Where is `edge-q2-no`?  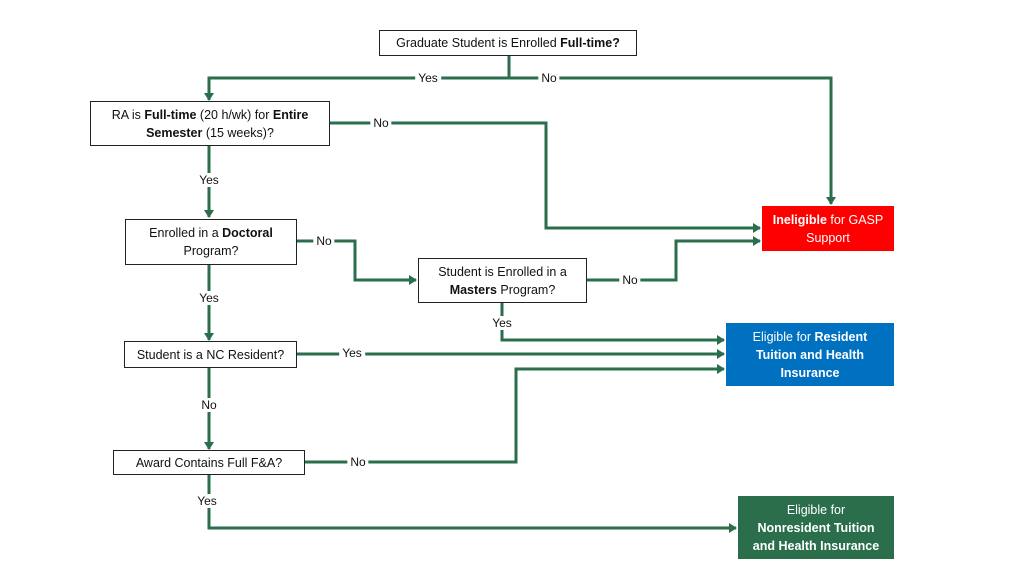 edge-q2-no is located at coordinates (545, 177).